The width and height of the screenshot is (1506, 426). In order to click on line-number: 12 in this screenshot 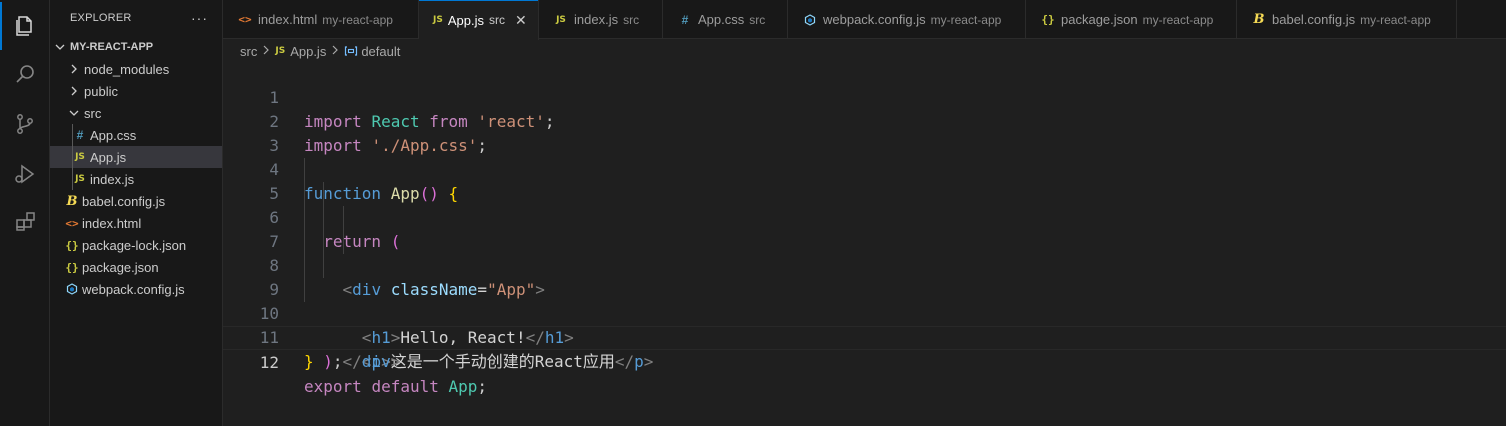, I will do `click(269, 362)`.